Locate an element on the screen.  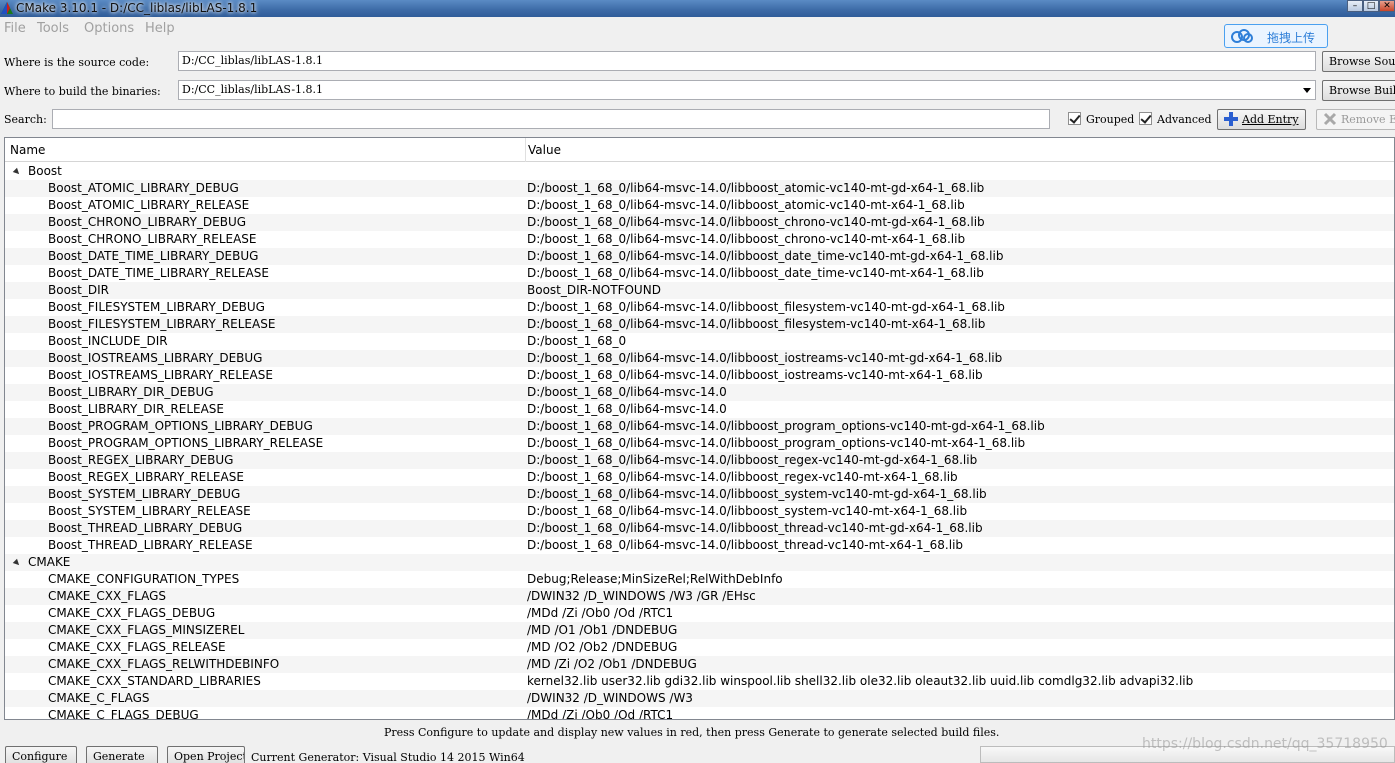
tree-group-row: Boost is located at coordinates (699, 171).